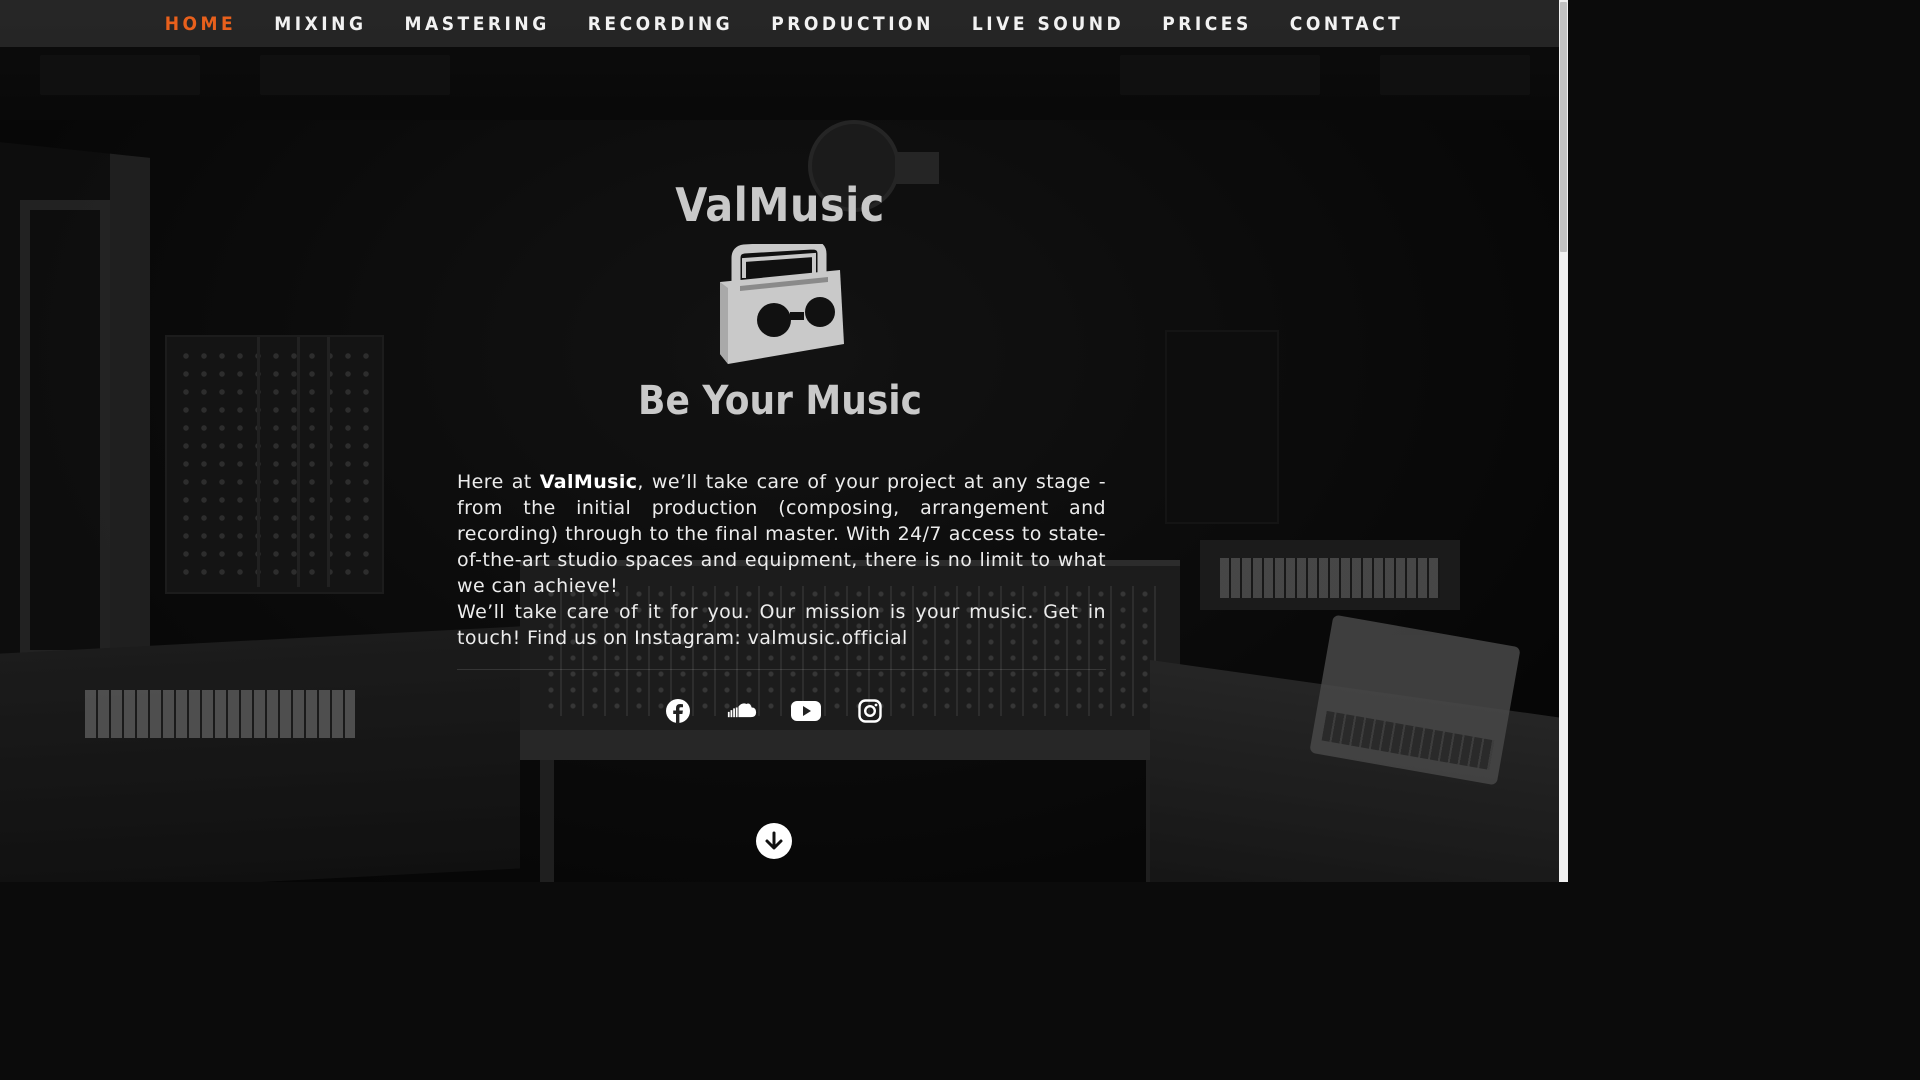  What do you see at coordinates (782, 304) in the screenshot?
I see `boombox-icon` at bounding box center [782, 304].